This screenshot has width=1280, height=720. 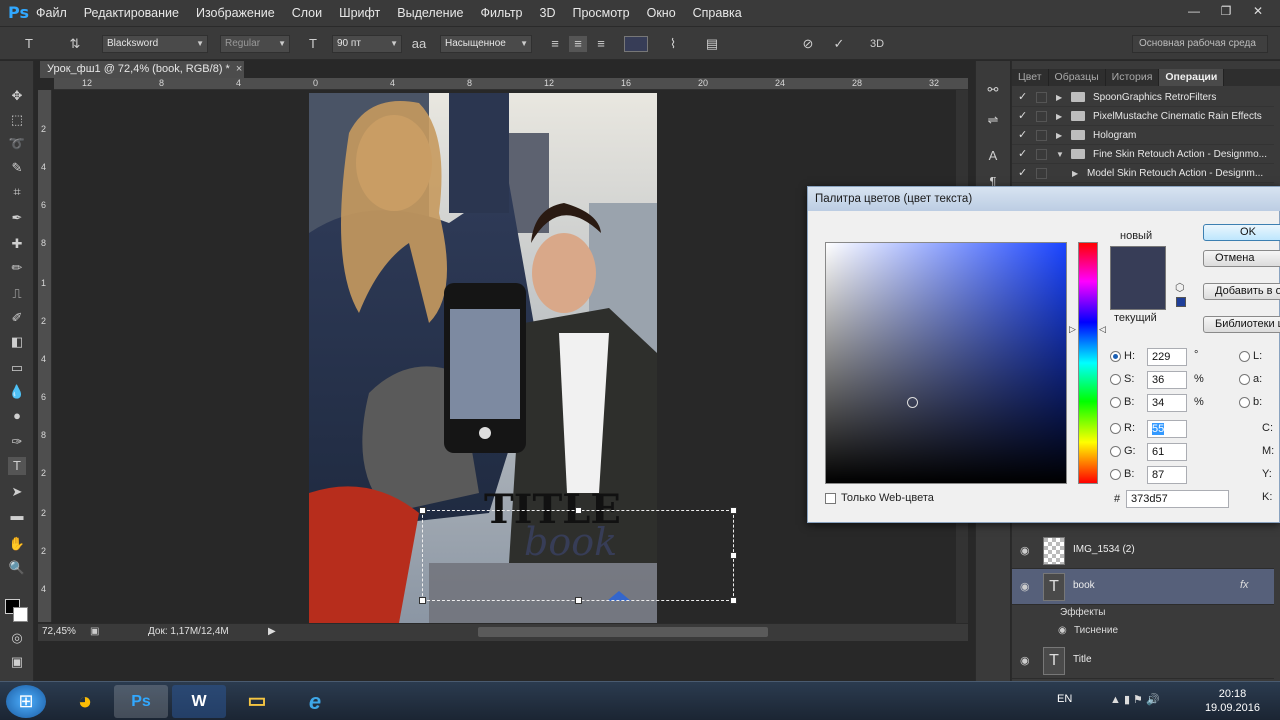 What do you see at coordinates (839, 44) in the screenshot?
I see `commit-edit-icon: ✓` at bounding box center [839, 44].